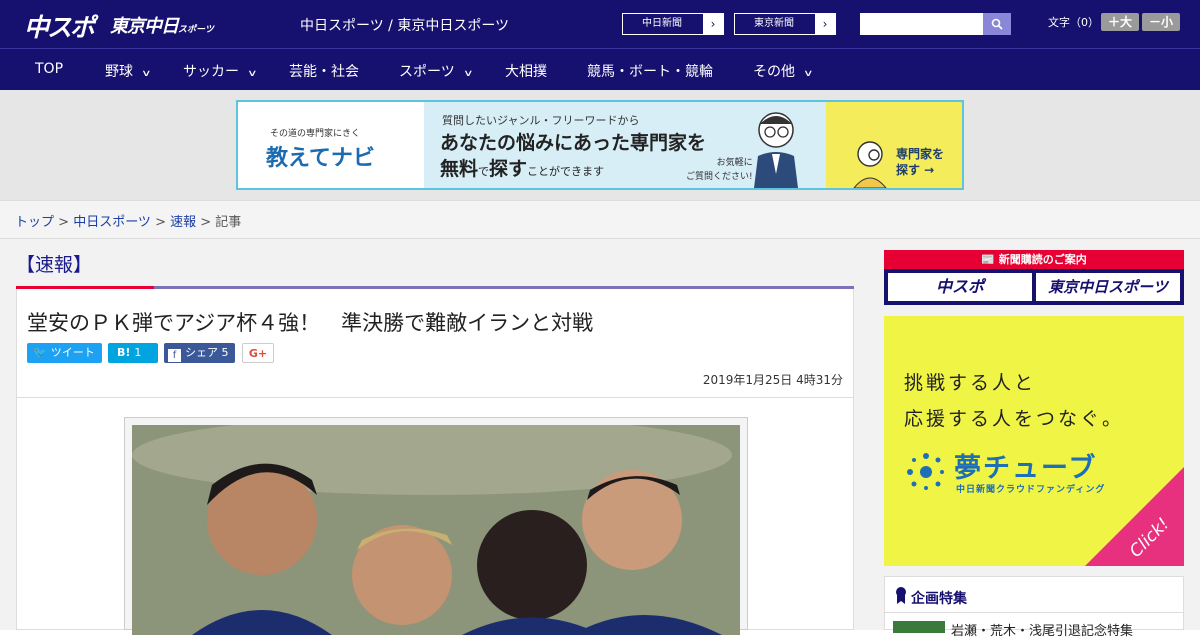  What do you see at coordinates (870, 164) in the screenshot?
I see `magnifier-person-icon` at bounding box center [870, 164].